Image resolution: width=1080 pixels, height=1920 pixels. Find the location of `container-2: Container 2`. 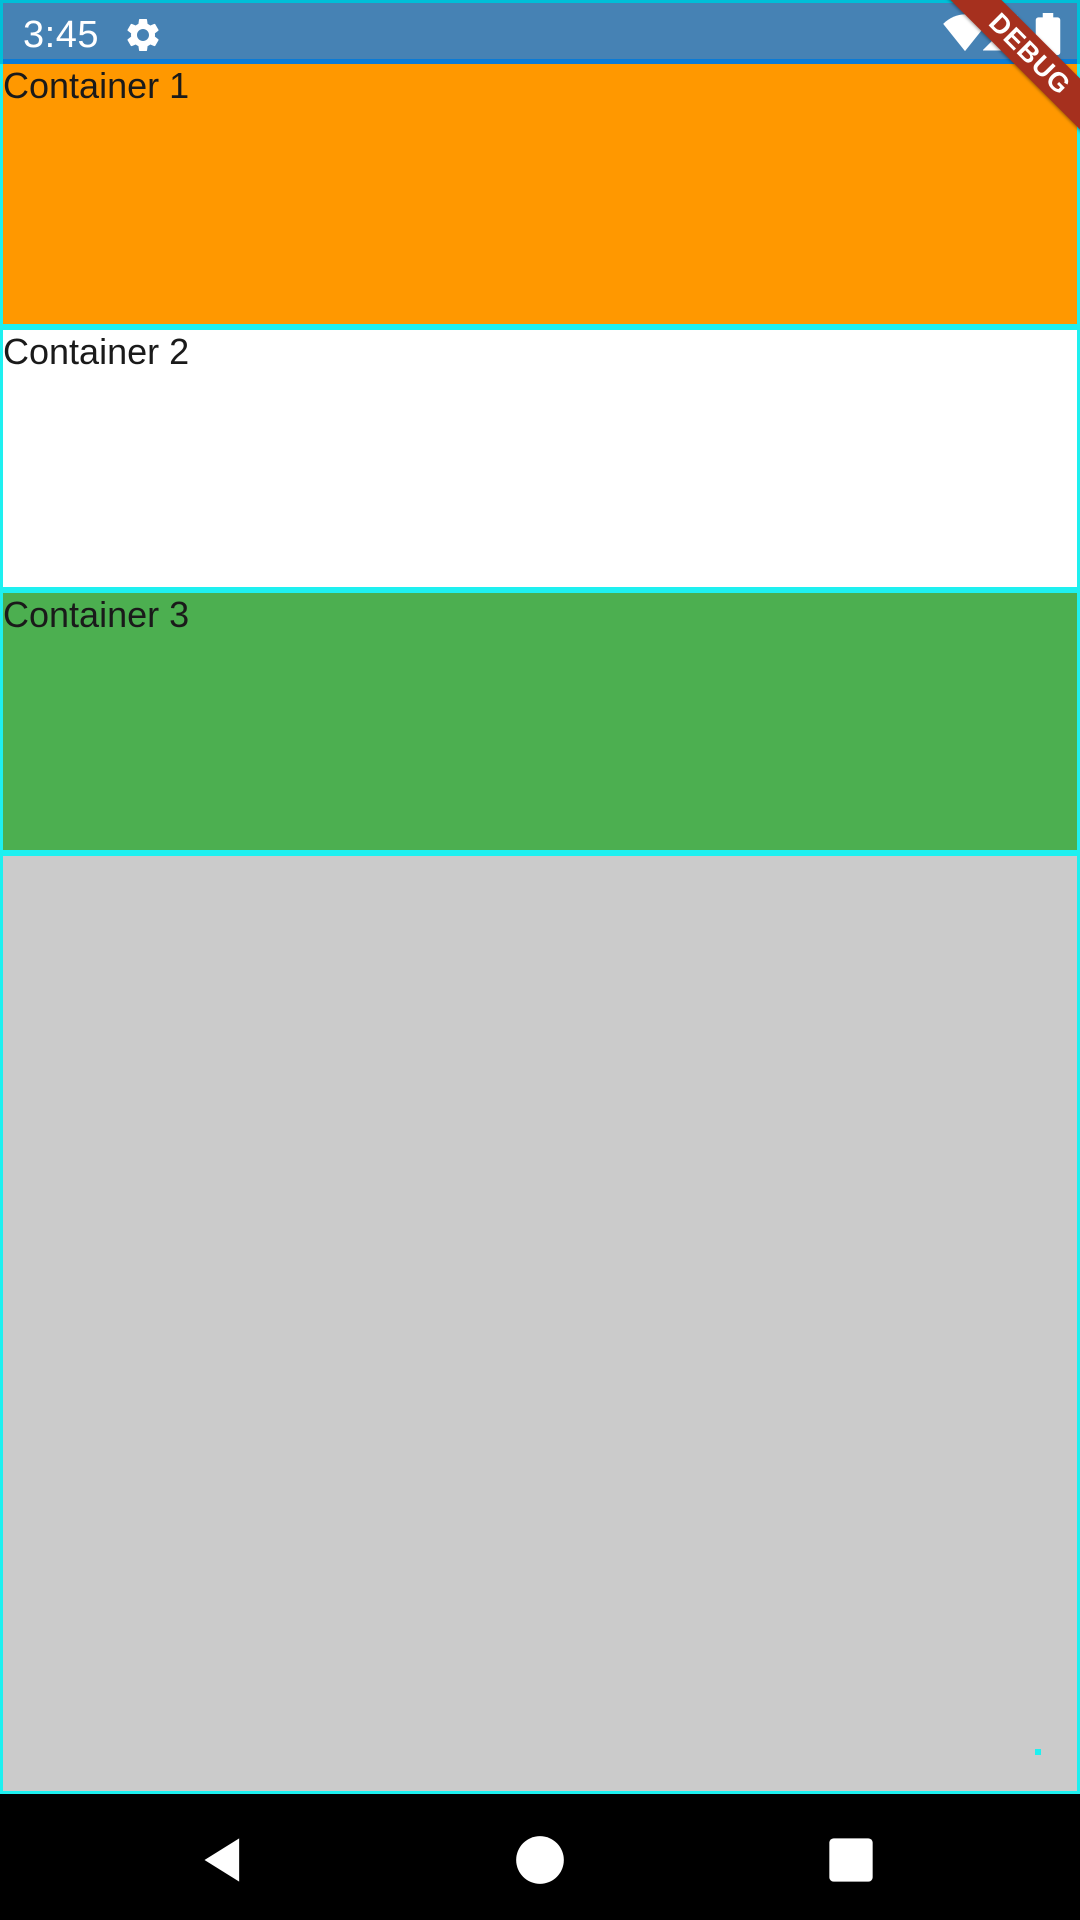

container-2: Container 2 is located at coordinates (540, 458).